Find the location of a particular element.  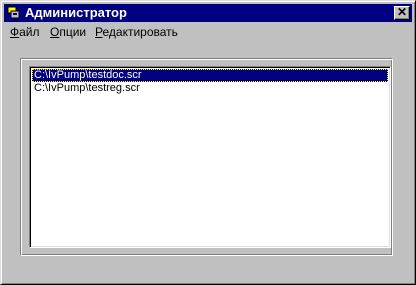

list-item: C:\IvPump\testdoc.scr is located at coordinates (210, 75).